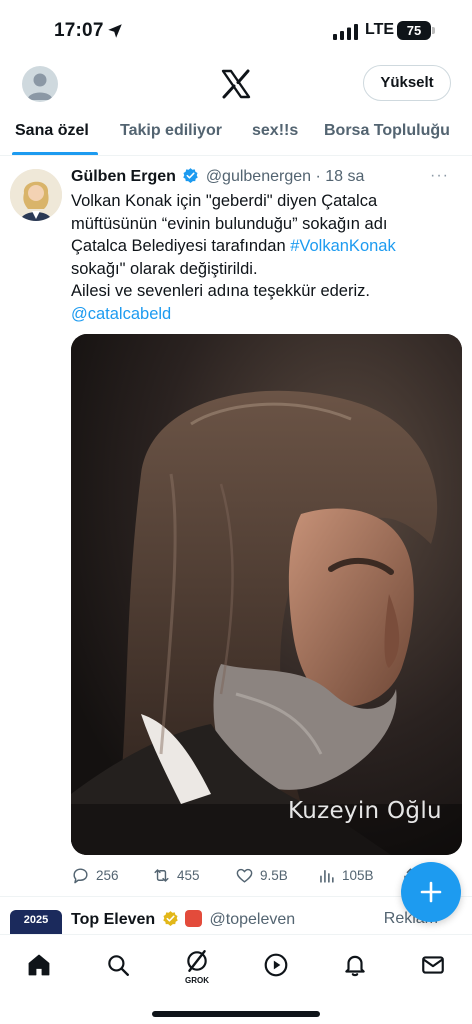 The image size is (472, 1024). What do you see at coordinates (190, 175) in the screenshot?
I see `verified-badge-icon` at bounding box center [190, 175].